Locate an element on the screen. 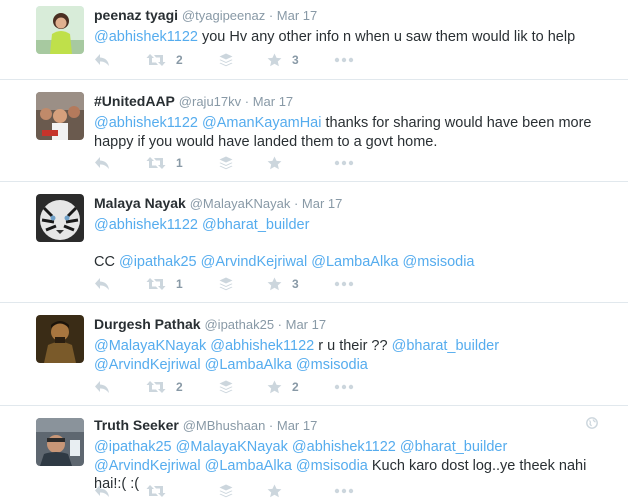 The width and height of the screenshot is (628, 501). tweet-text-segment: CC is located at coordinates (106, 262).